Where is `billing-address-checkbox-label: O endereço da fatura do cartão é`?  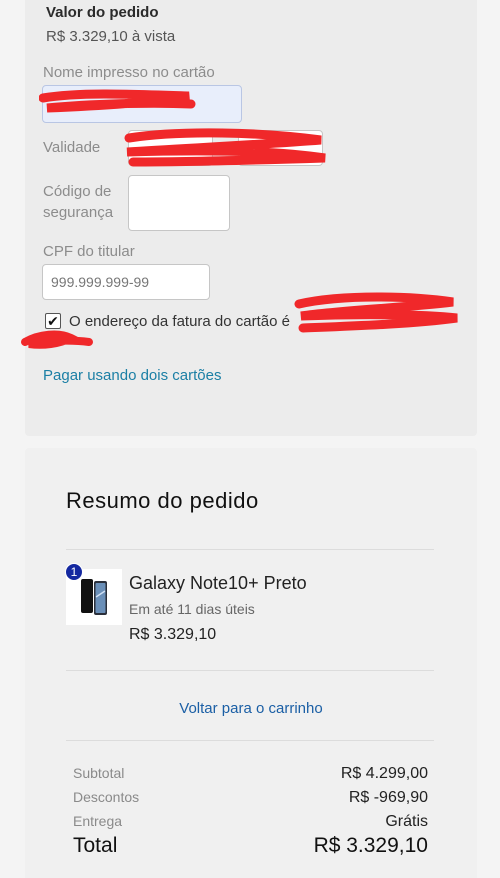 billing-address-checkbox-label: O endereço da fatura do cartão é is located at coordinates (179, 321).